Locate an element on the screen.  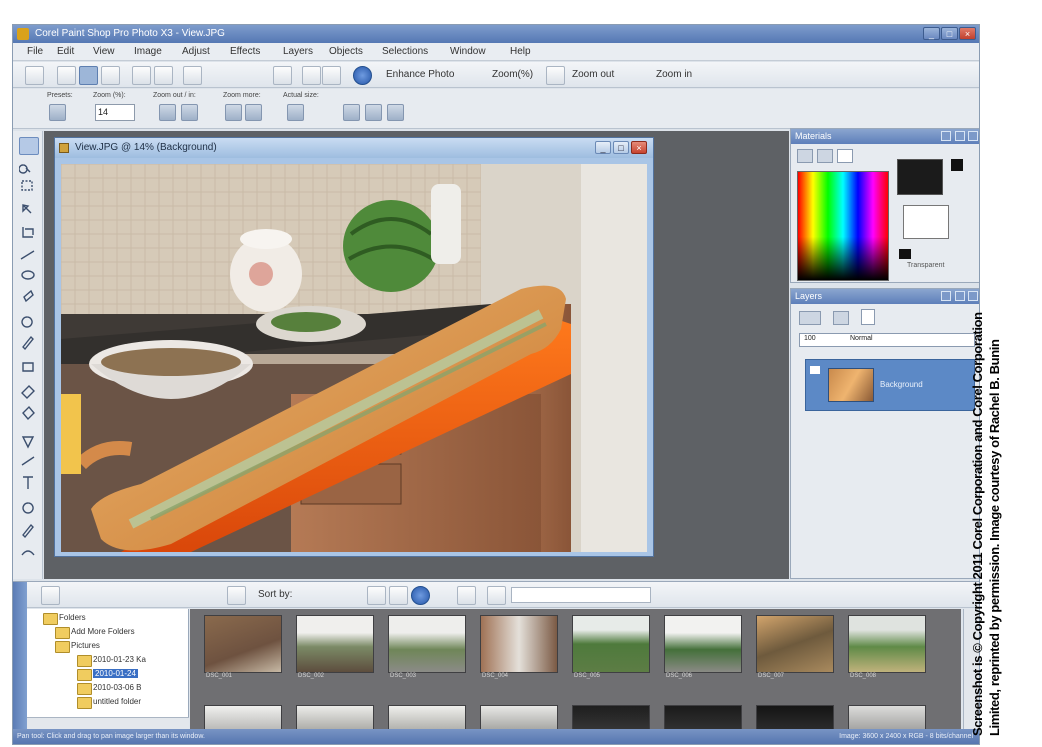
print-button is located at coordinates (192, 75).